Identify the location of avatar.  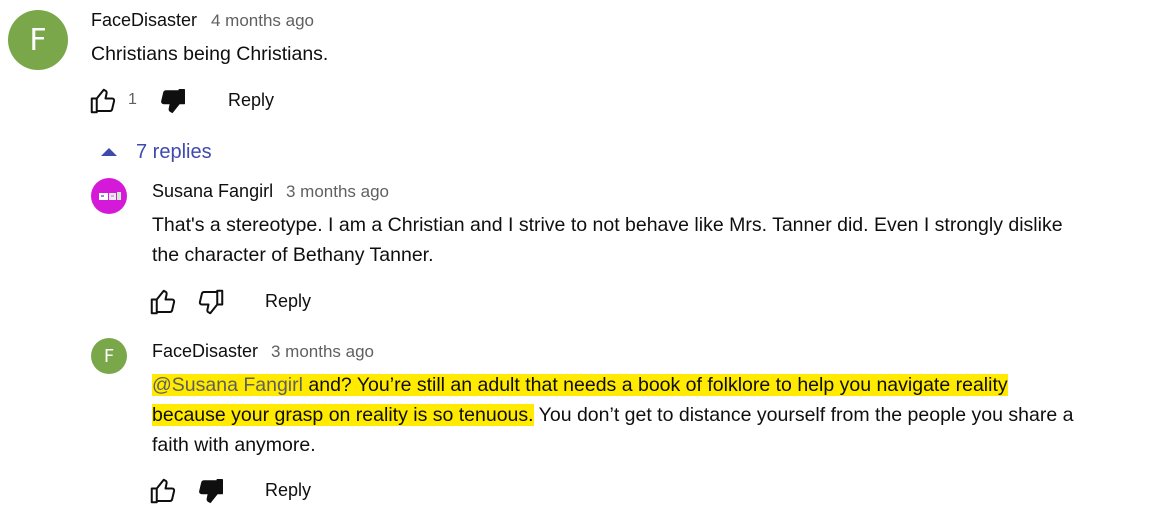
(109, 196).